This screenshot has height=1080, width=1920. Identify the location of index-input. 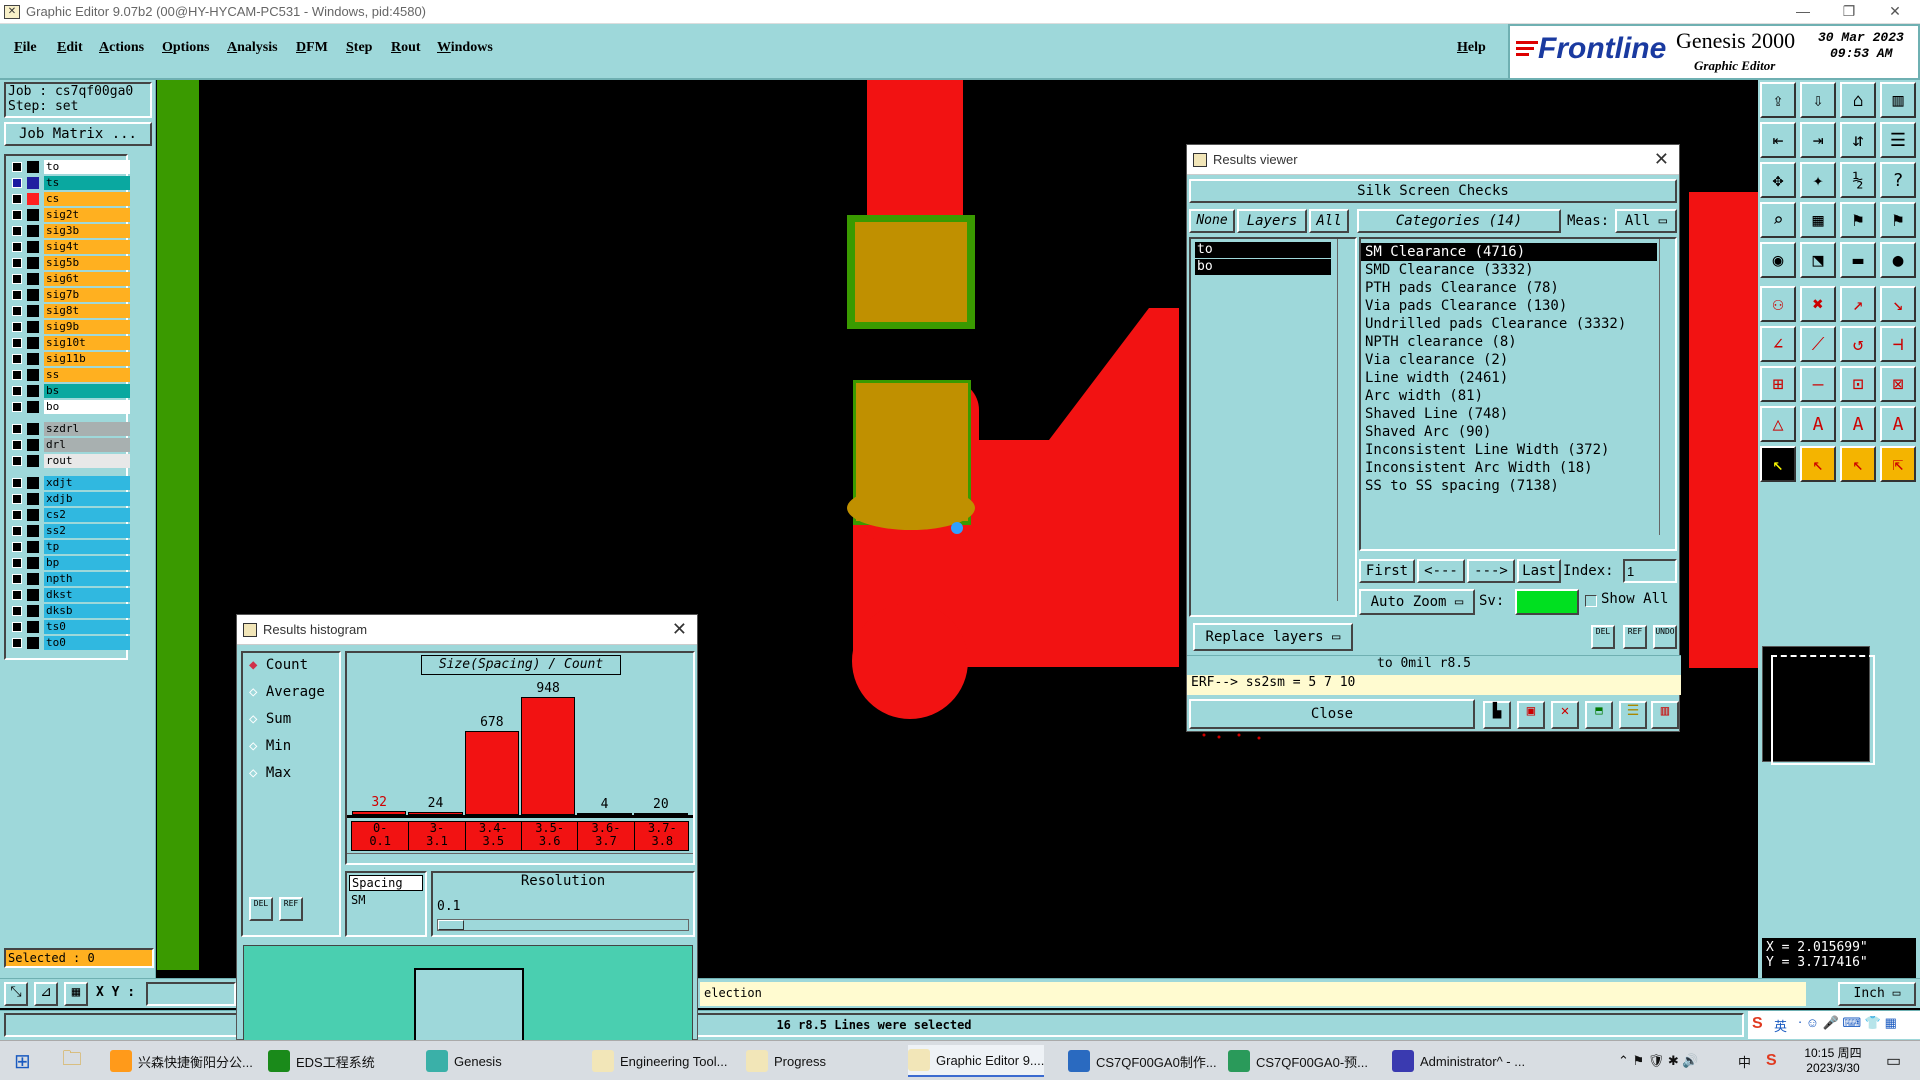
(1650, 571).